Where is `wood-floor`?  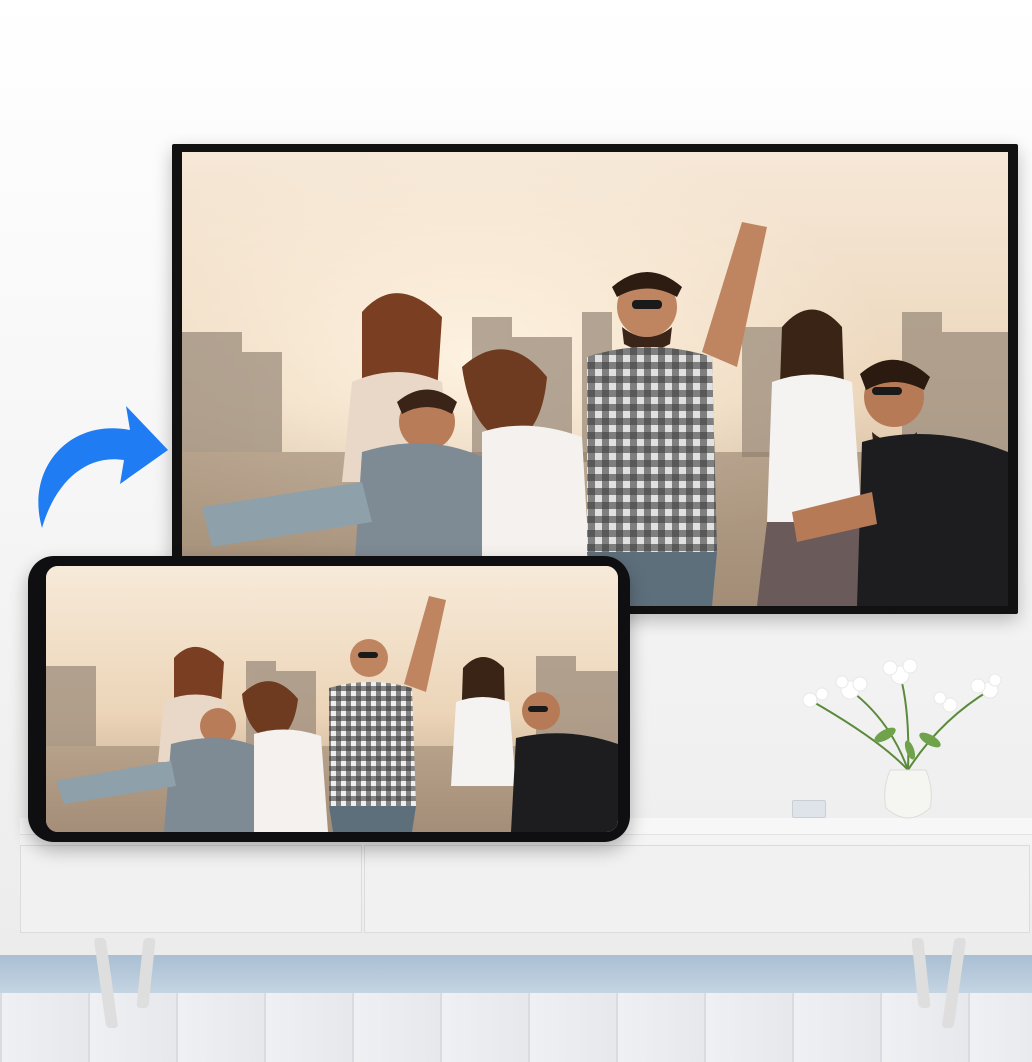 wood-floor is located at coordinates (516, 1027).